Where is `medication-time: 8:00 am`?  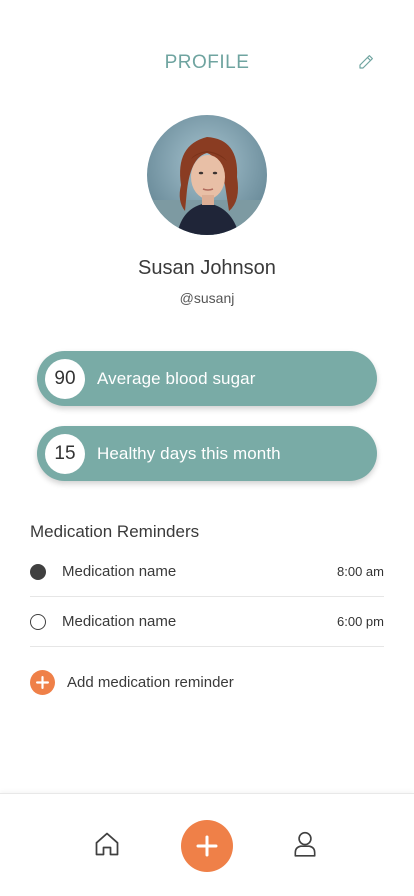
medication-time: 8:00 am is located at coordinates (360, 571).